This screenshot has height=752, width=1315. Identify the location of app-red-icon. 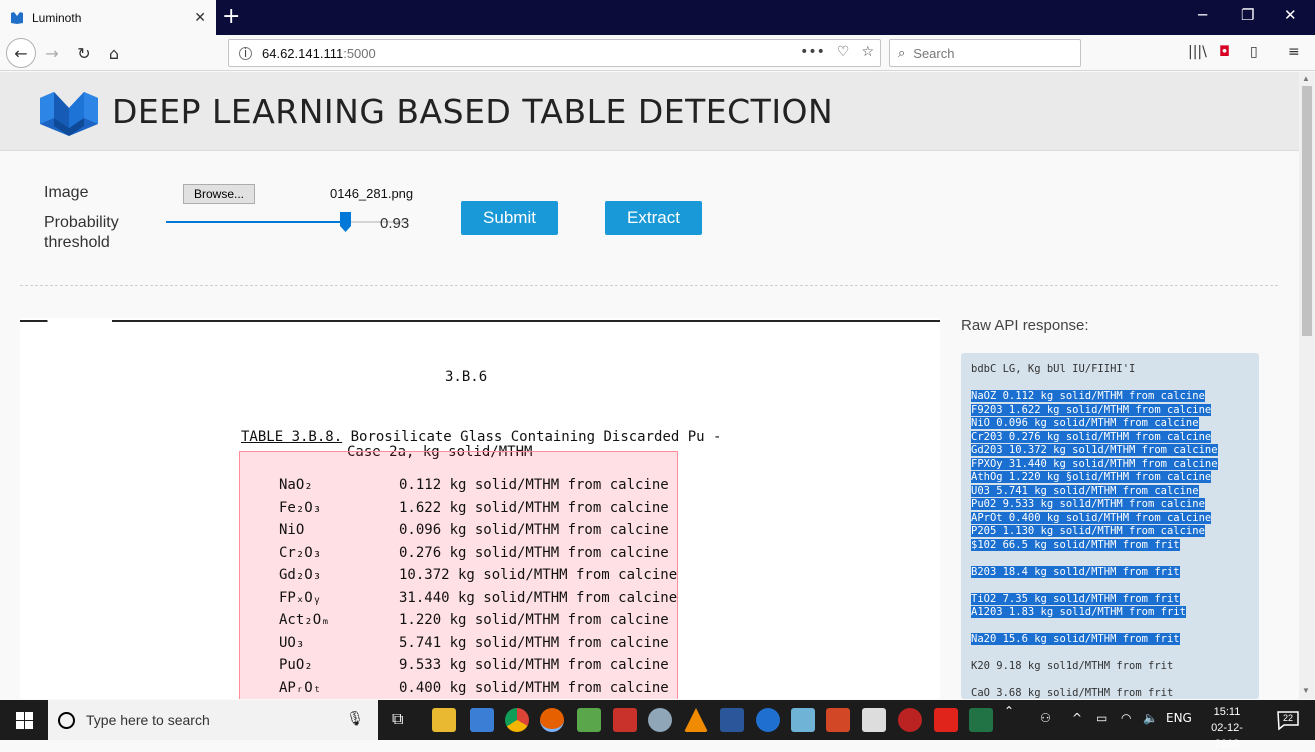
(625, 720).